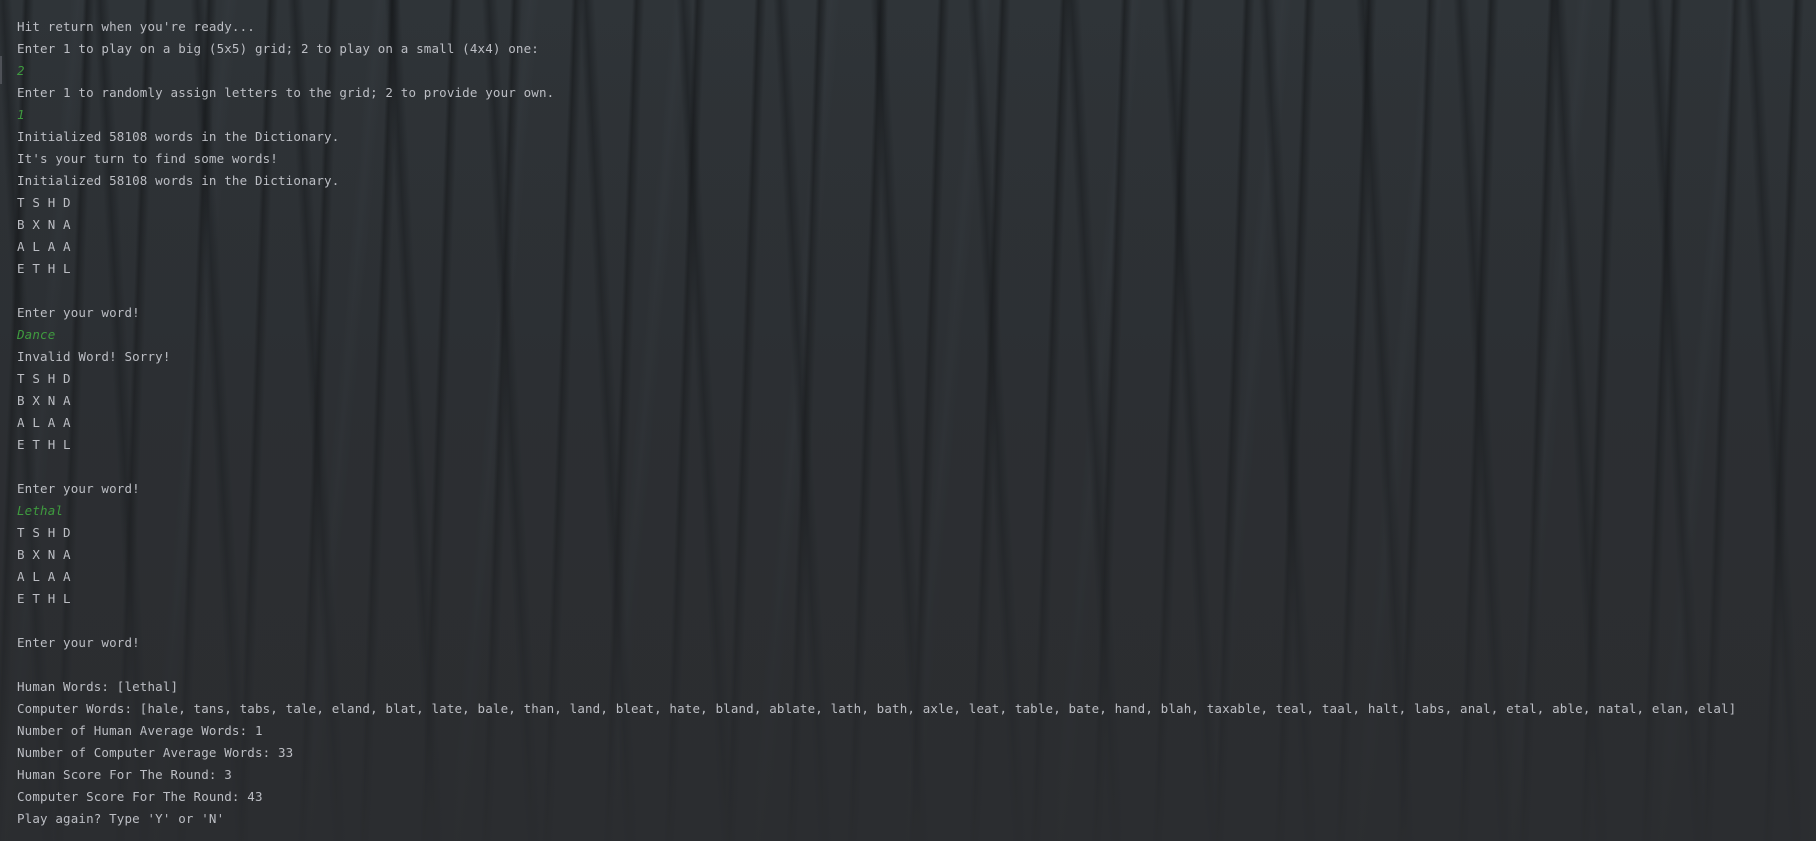  I want to click on gutter-marker, so click(1, 70).